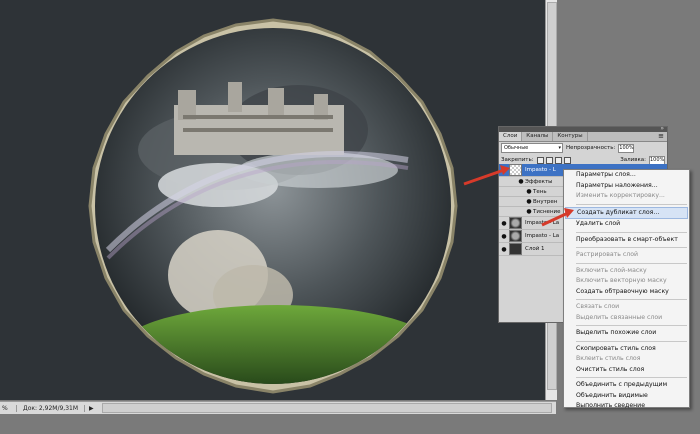  Describe the element at coordinates (626, 333) in the screenshot. I see `context-menu-item: Выделить похожие слои` at that location.